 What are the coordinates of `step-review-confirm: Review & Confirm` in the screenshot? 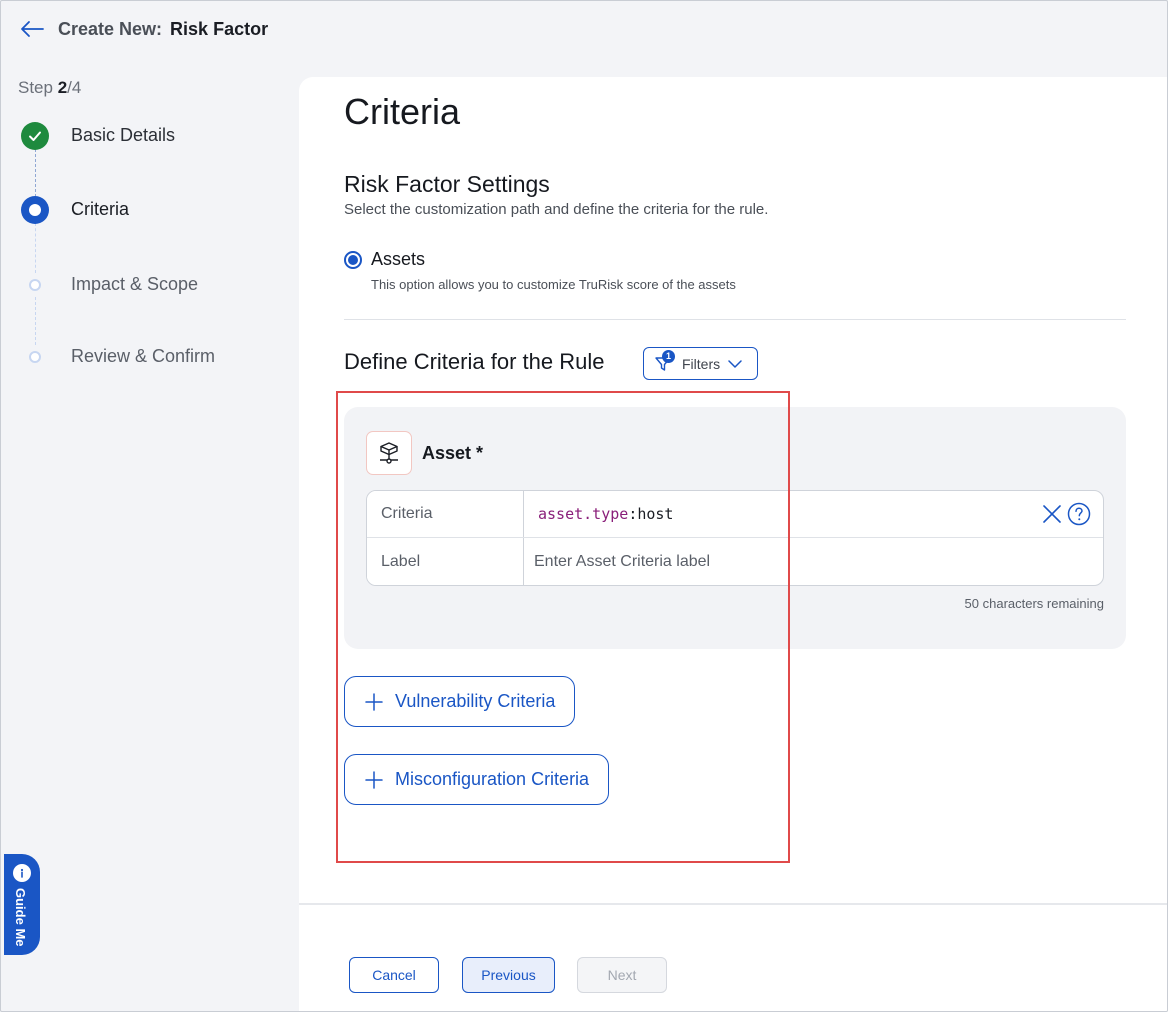 It's located at (118, 357).